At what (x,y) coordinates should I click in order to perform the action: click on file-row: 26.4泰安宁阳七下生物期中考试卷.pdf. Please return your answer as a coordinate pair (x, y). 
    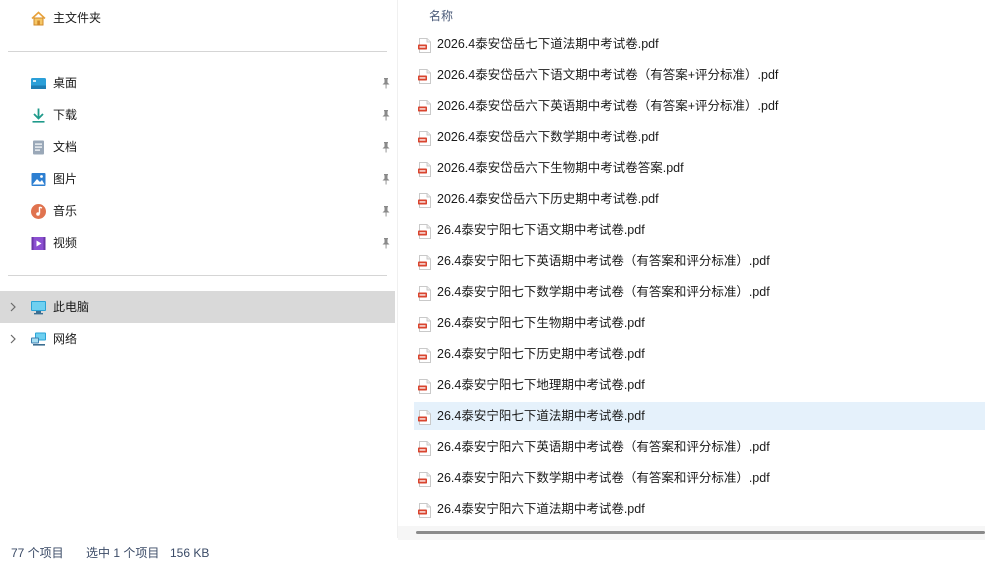
    Looking at the image, I should click on (699, 323).